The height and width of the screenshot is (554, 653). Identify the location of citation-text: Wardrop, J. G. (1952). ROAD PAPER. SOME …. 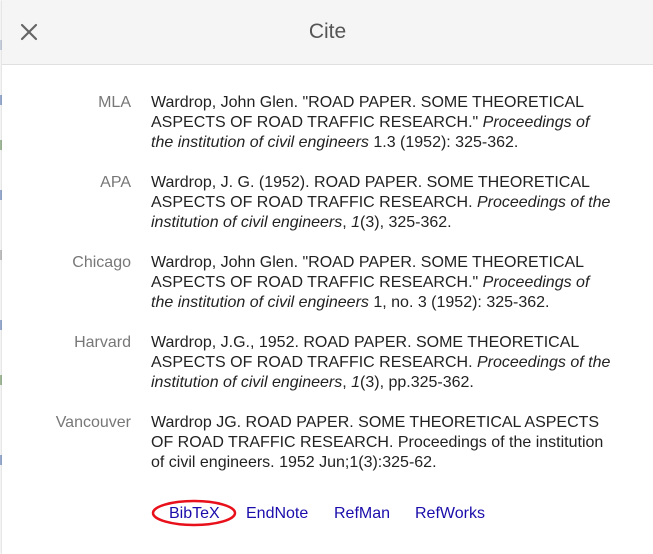
(381, 203).